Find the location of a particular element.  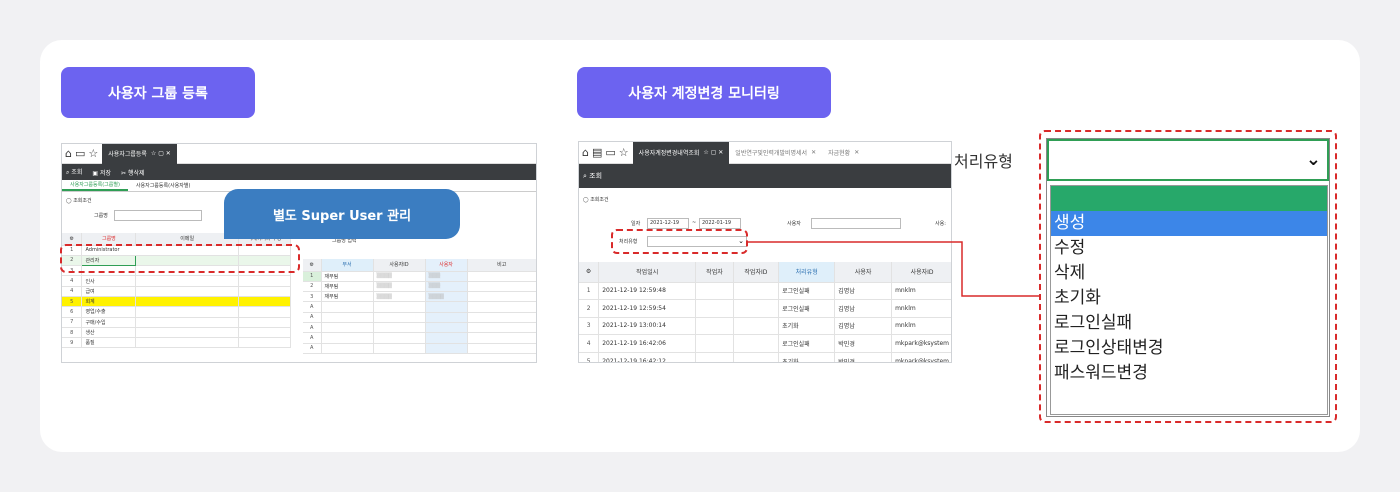

zoomed-process-type-label: 처리유형 is located at coordinates (983, 161).